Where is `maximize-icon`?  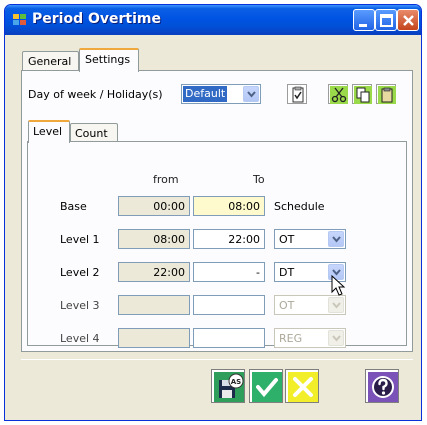 maximize-icon is located at coordinates (386, 20).